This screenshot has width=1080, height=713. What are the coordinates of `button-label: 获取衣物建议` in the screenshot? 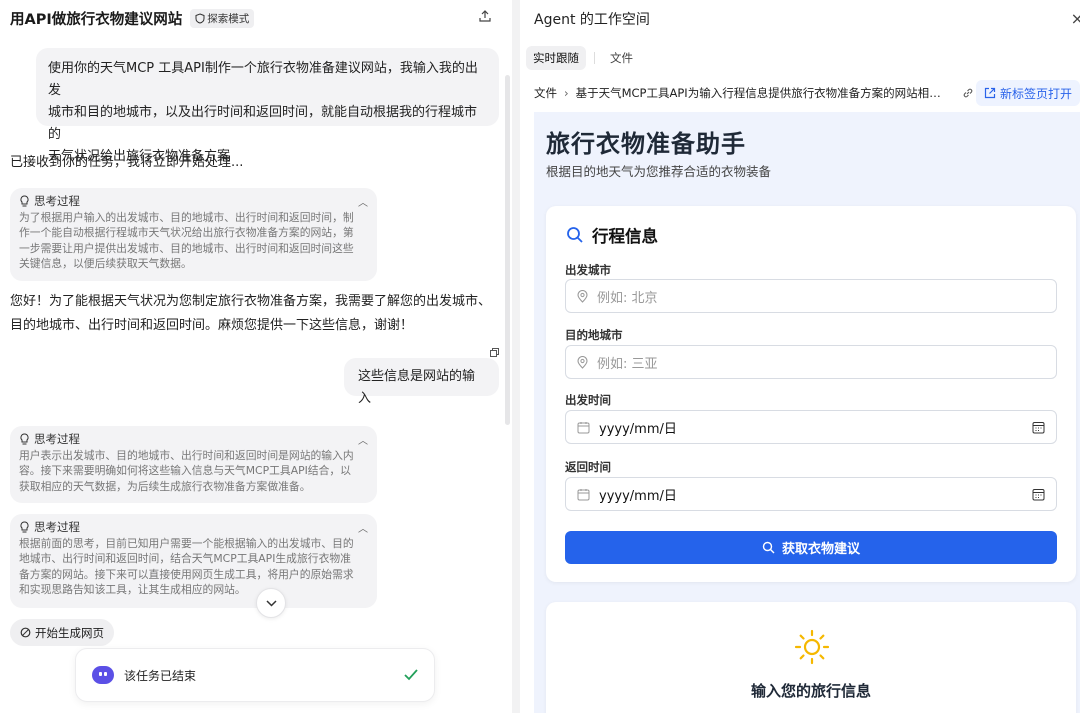 It's located at (820, 549).